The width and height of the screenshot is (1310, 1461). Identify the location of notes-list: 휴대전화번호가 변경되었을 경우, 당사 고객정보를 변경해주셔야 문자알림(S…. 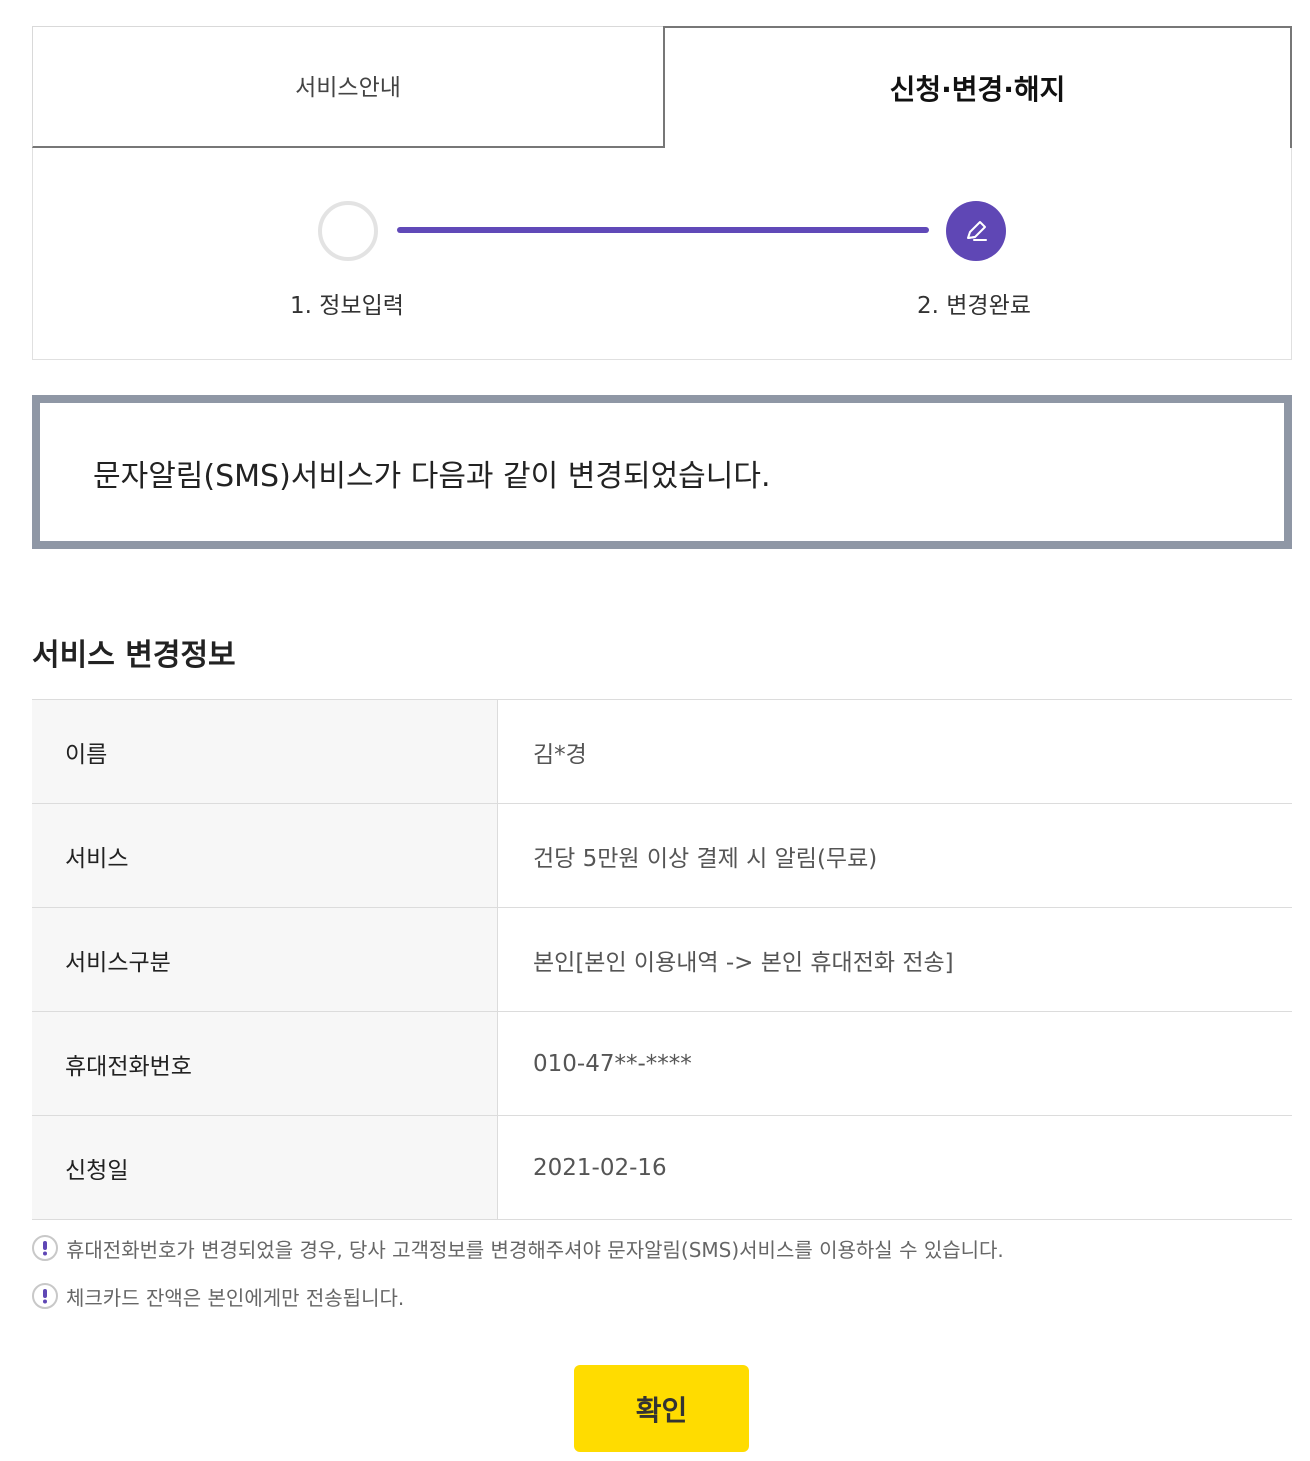
(518, 1282).